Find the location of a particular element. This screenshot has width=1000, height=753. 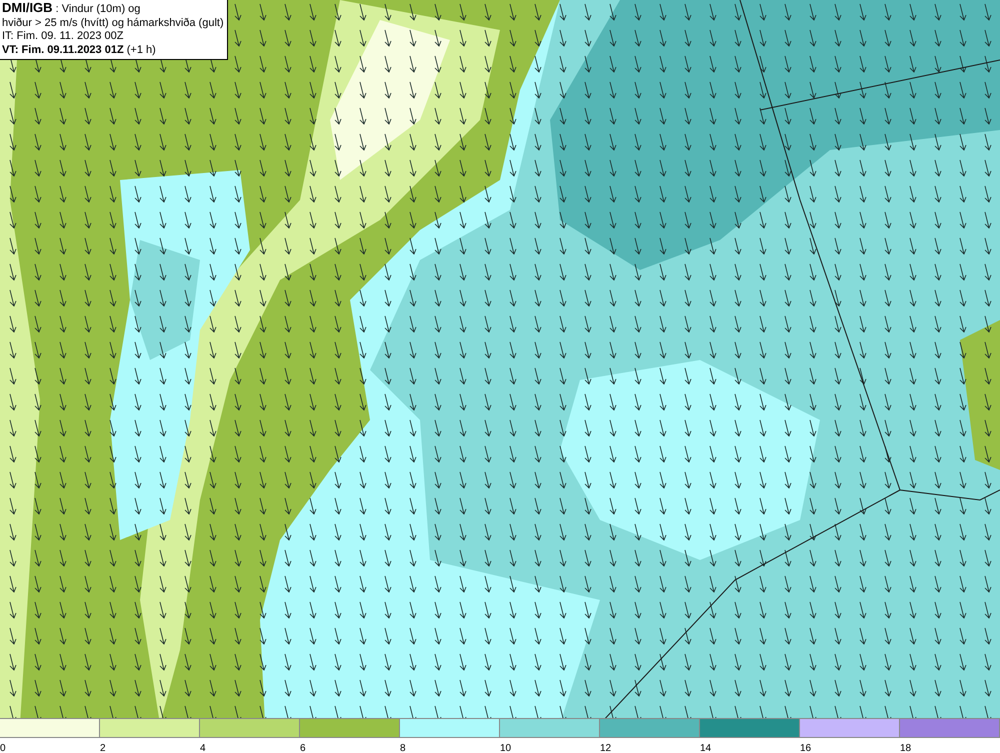

scale-label: 0 is located at coordinates (3, 748).